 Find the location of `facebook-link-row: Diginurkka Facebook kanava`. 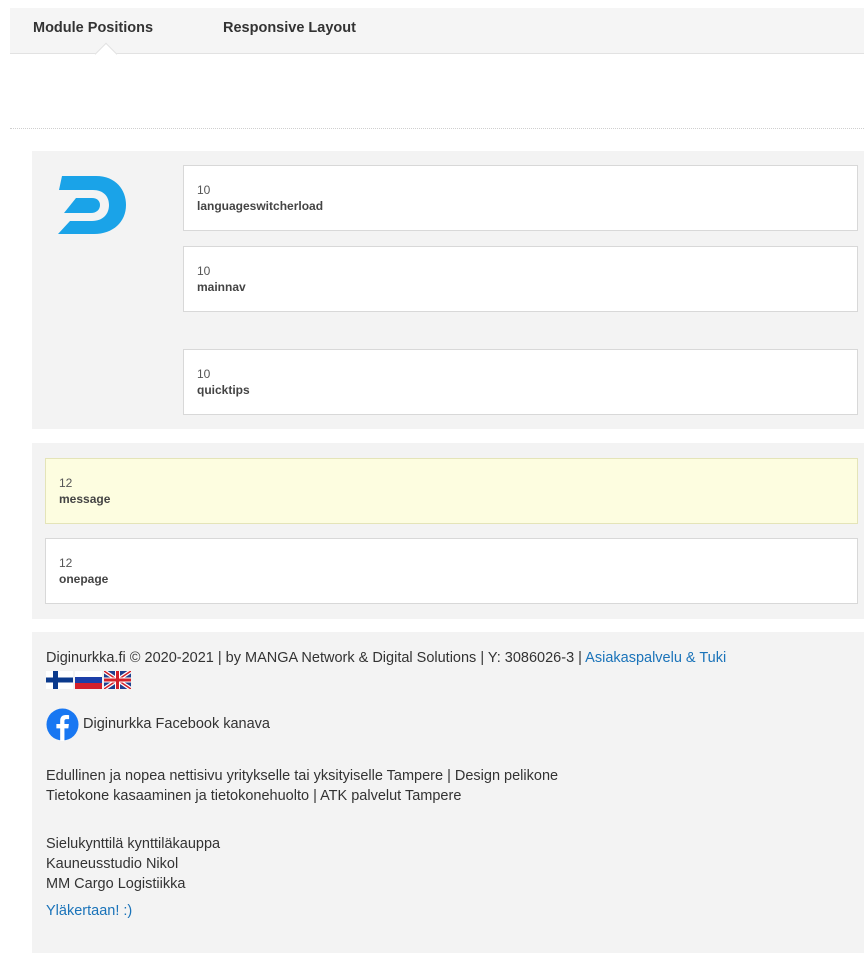

facebook-link-row: Diginurkka Facebook kanava is located at coordinates (455, 724).